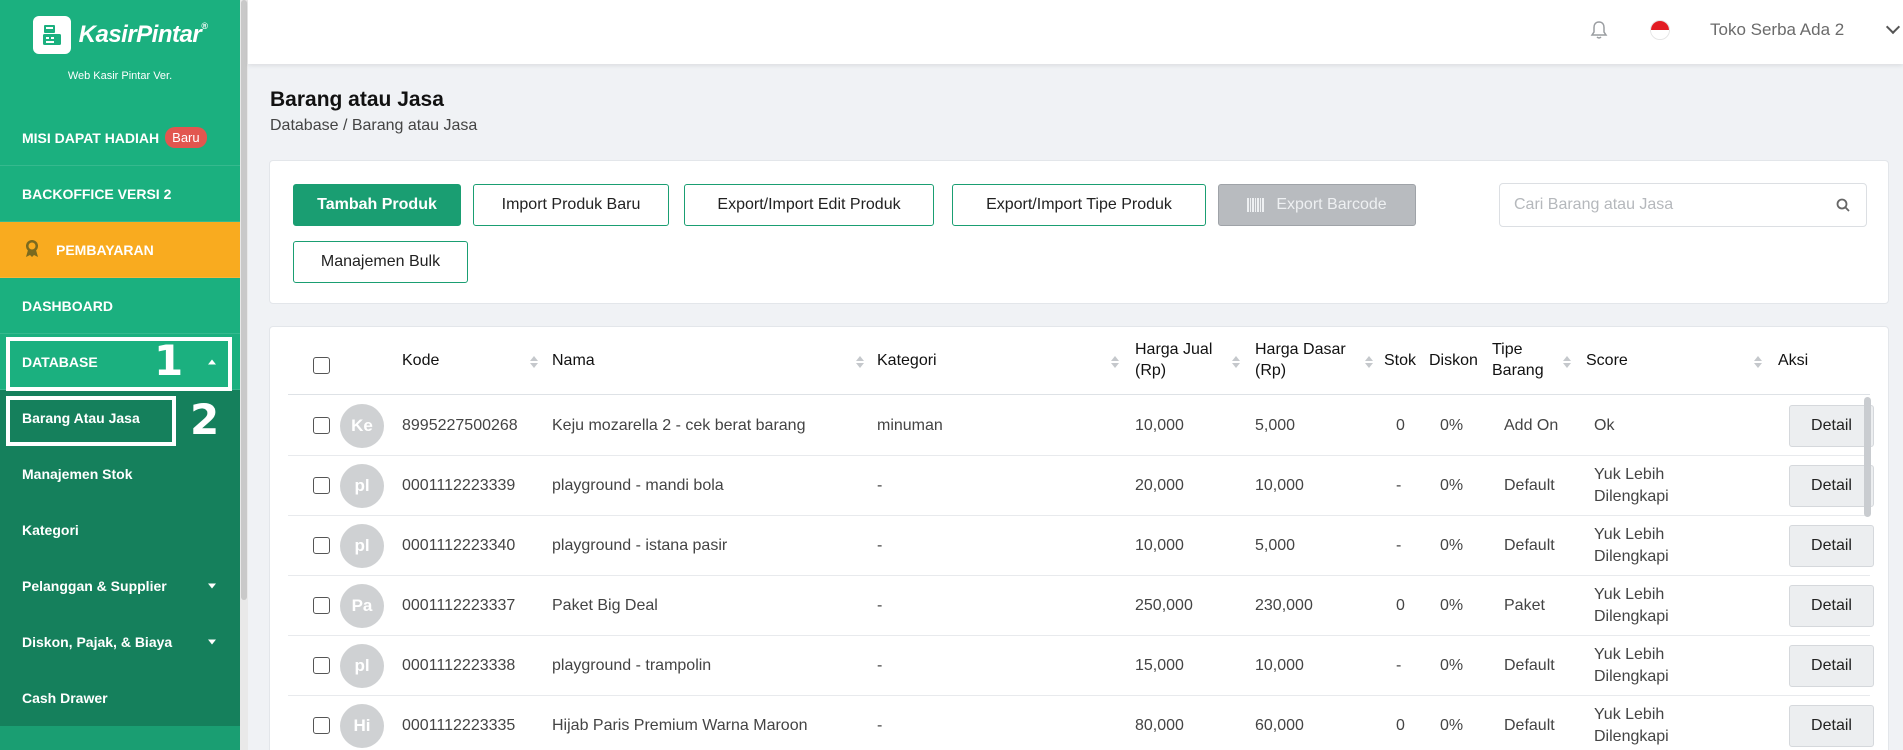 This screenshot has width=1903, height=750. Describe the element at coordinates (120, 362) in the screenshot. I see `sidebar-item-database: DATABASE` at that location.